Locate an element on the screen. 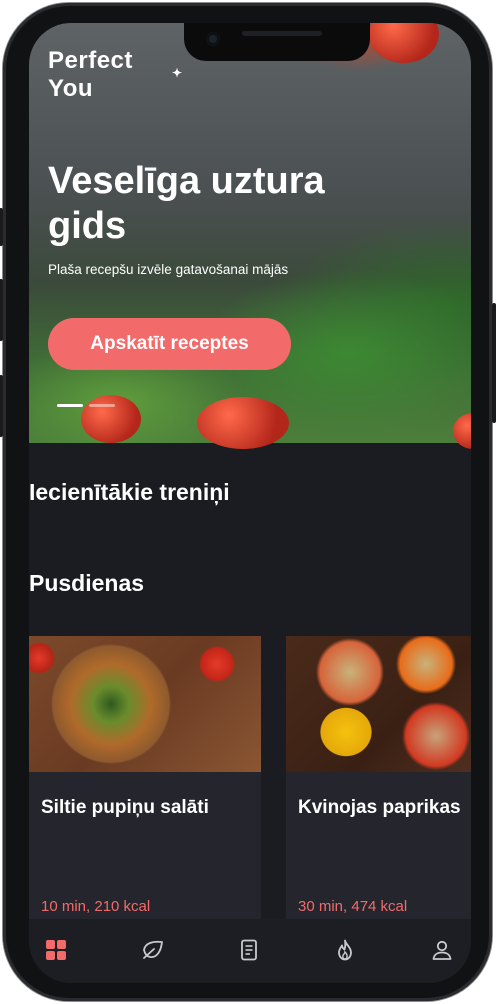  speaker is located at coordinates (282, 33).